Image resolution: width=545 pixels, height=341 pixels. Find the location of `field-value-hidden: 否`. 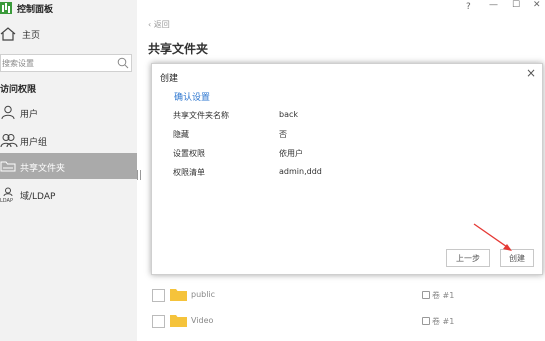

field-value-hidden: 否 is located at coordinates (283, 134).